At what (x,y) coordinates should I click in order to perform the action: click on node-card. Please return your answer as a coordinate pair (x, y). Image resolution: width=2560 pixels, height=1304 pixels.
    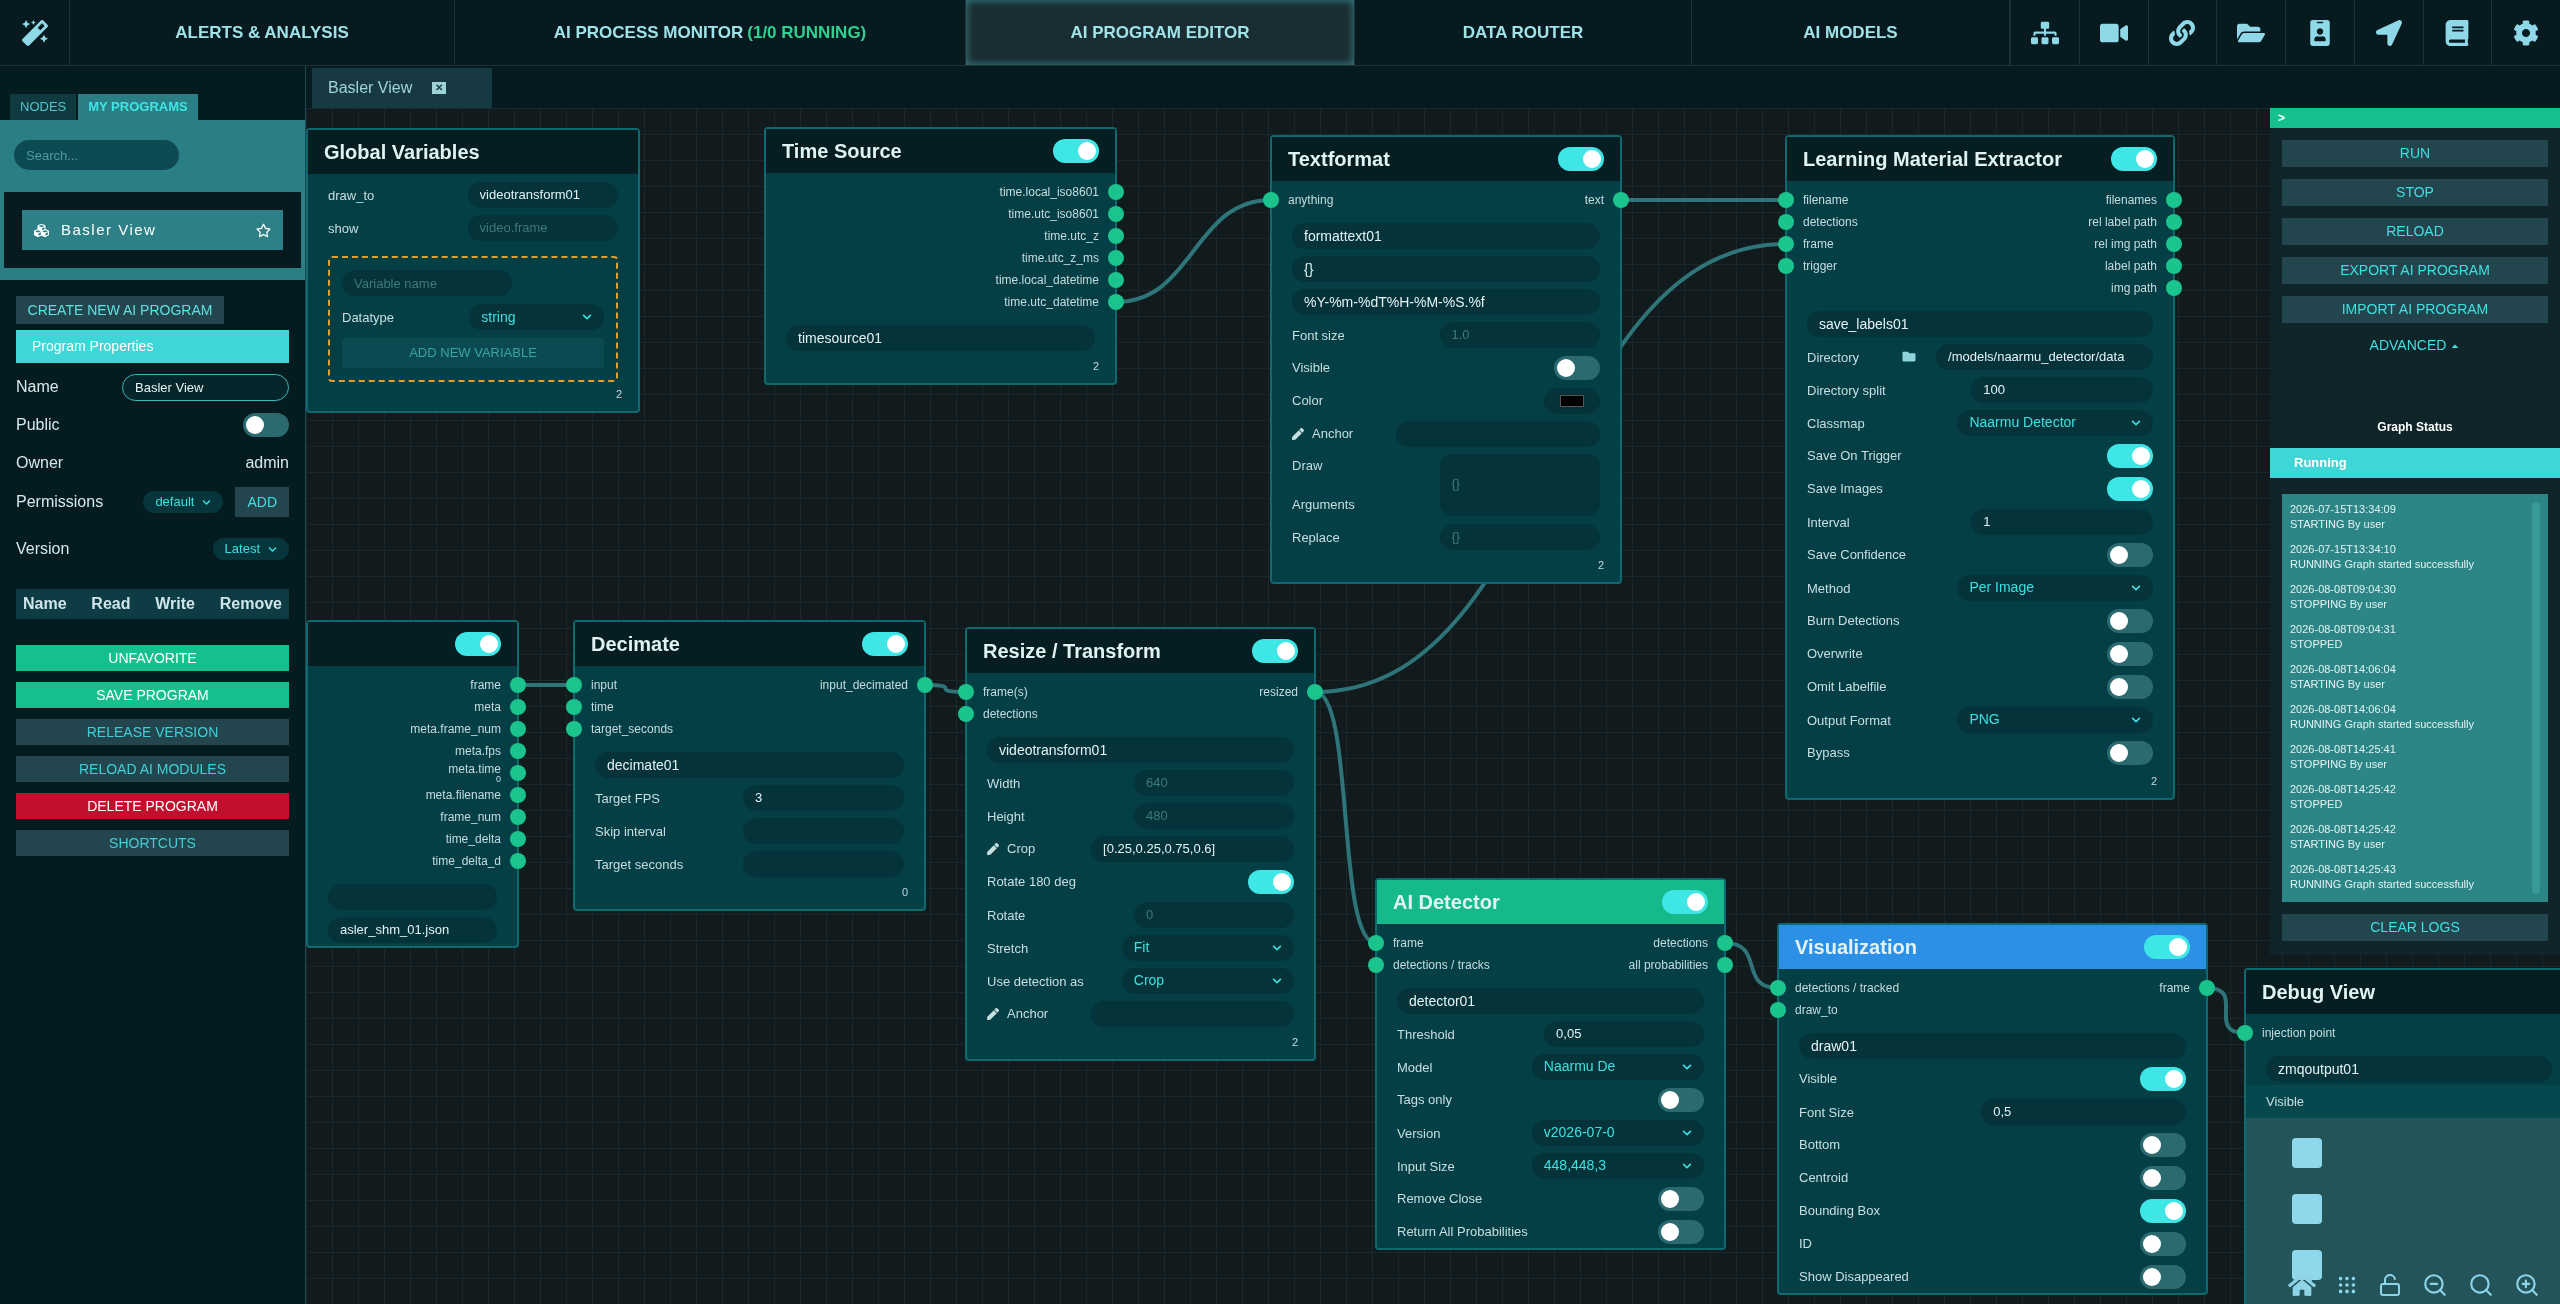
    Looking at the image, I should click on (1980, 467).